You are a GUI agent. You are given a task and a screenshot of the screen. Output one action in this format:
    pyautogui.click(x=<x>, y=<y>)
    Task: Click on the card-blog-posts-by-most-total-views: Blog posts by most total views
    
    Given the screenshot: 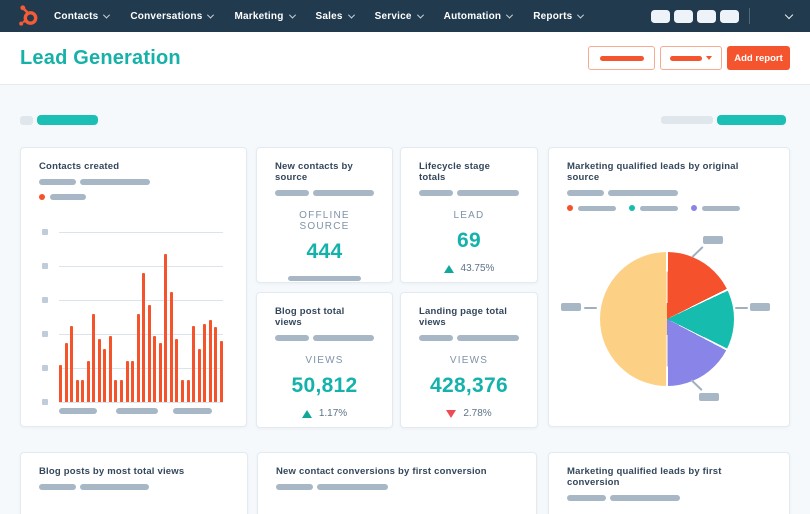 What is the action you would take?
    pyautogui.click(x=134, y=483)
    